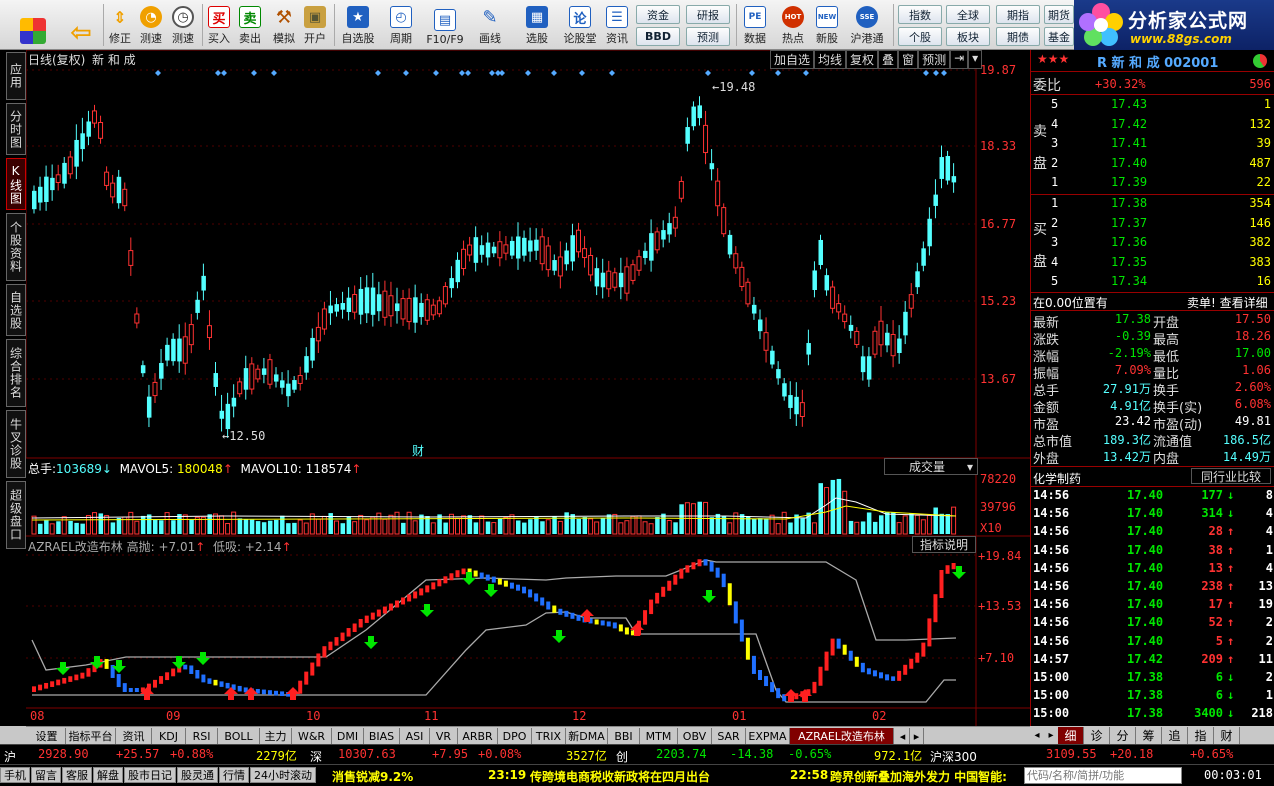  I want to click on news-2: 传跨境电商税收新政将在四月出台, so click(620, 776).